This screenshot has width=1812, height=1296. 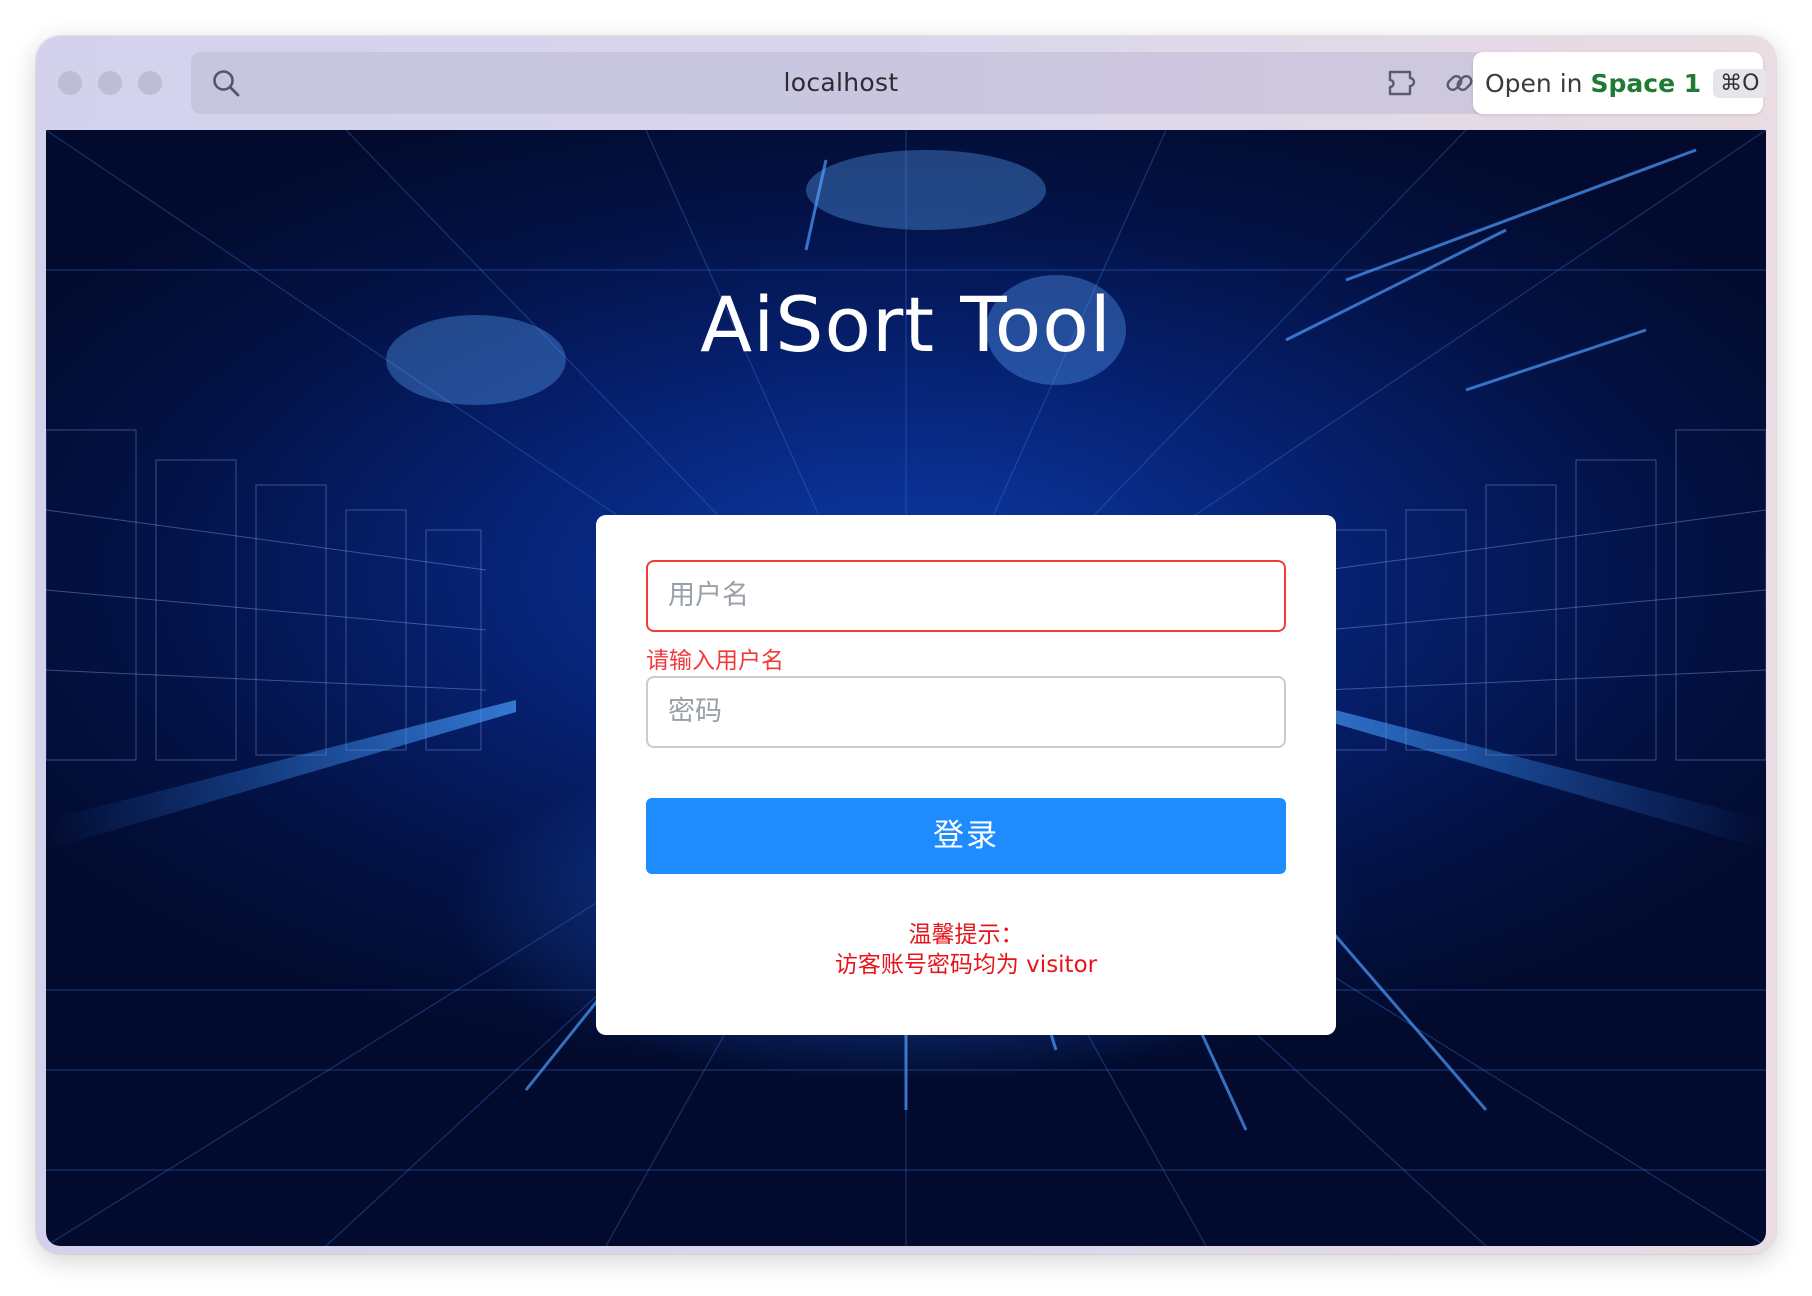 I want to click on shortcut-badge: ⌘O, so click(x=1740, y=83).